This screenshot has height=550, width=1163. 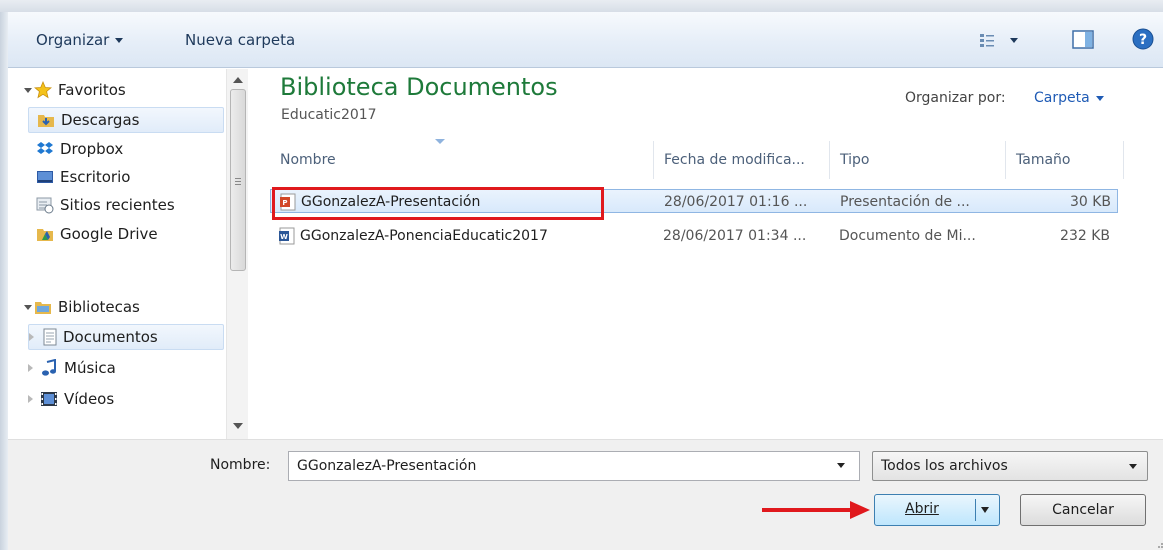 What do you see at coordinates (284, 237) in the screenshot?
I see `svg-text: W` at bounding box center [284, 237].